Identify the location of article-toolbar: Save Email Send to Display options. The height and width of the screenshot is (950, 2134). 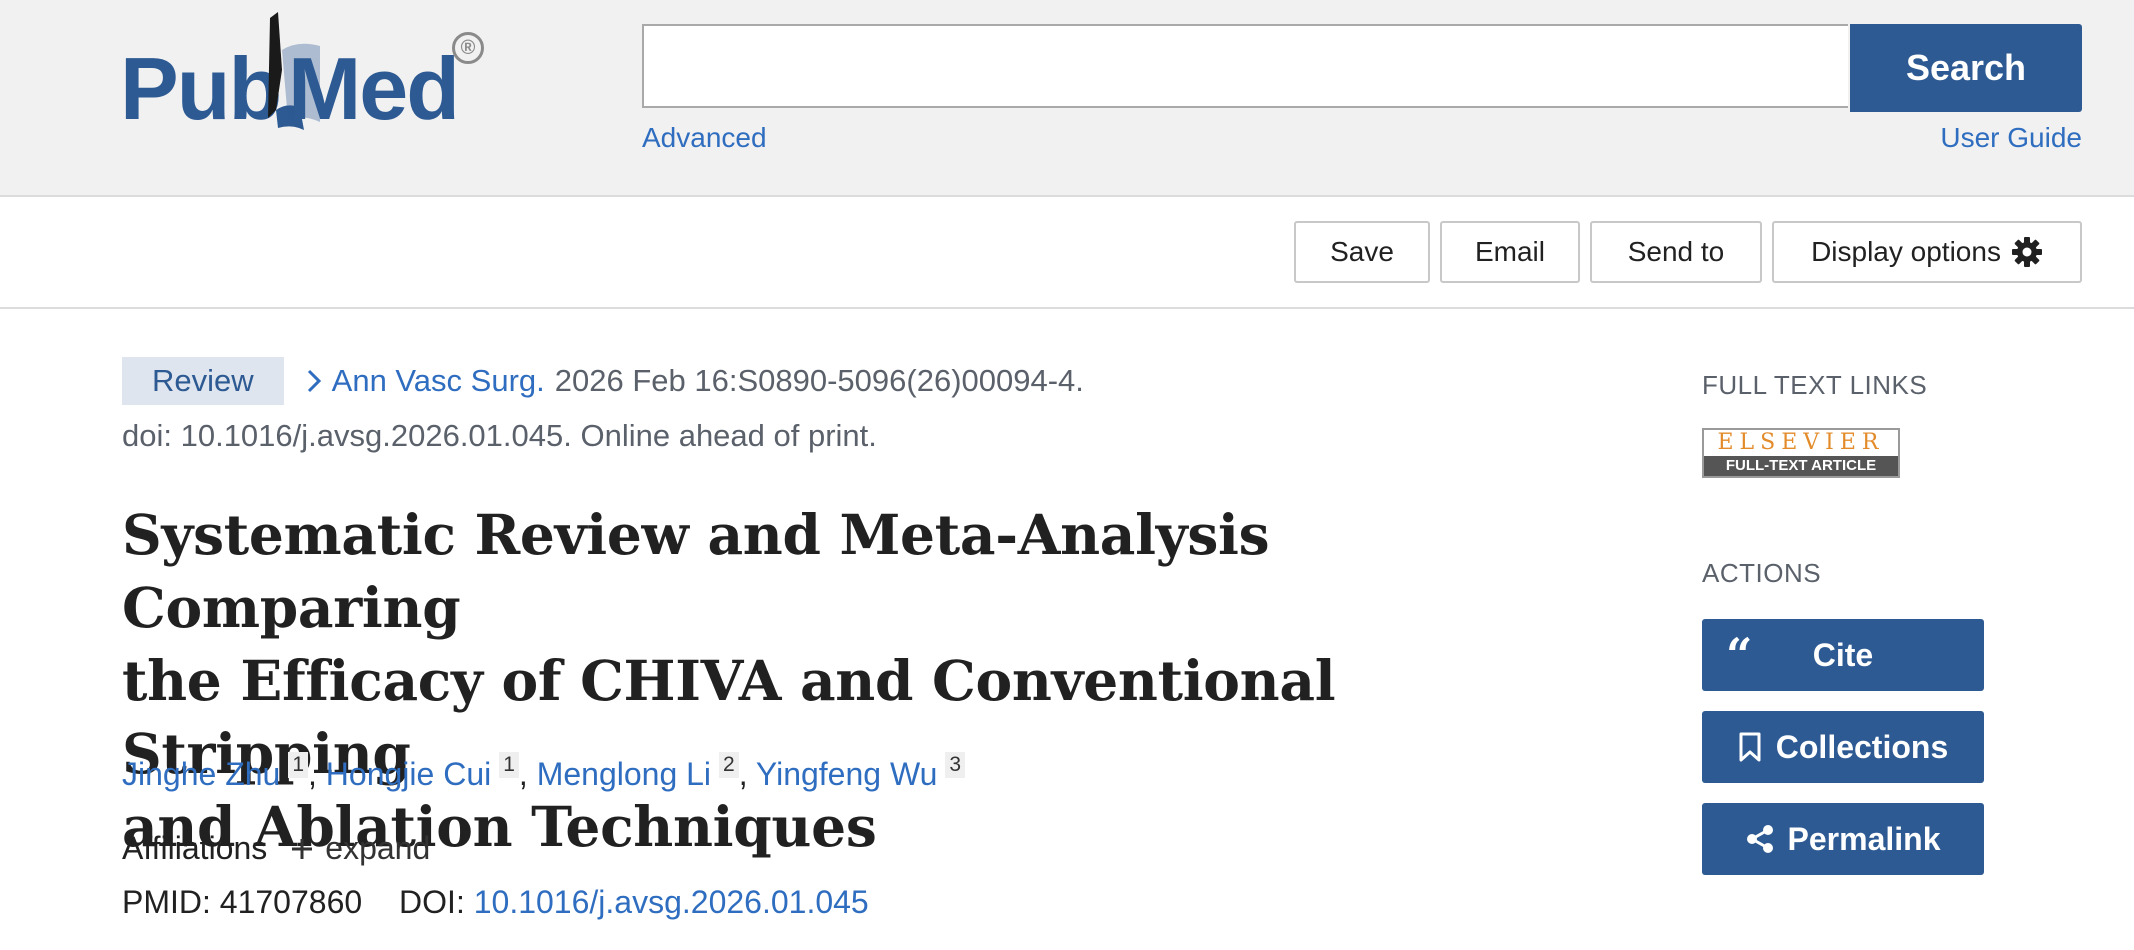
(1067, 253).